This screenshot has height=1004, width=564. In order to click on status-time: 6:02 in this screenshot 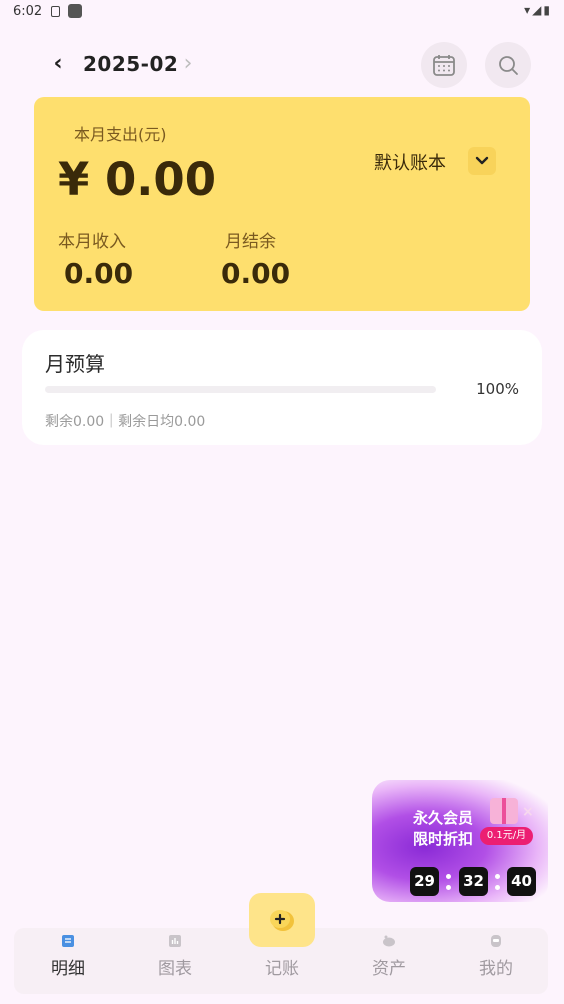, I will do `click(28, 11)`.